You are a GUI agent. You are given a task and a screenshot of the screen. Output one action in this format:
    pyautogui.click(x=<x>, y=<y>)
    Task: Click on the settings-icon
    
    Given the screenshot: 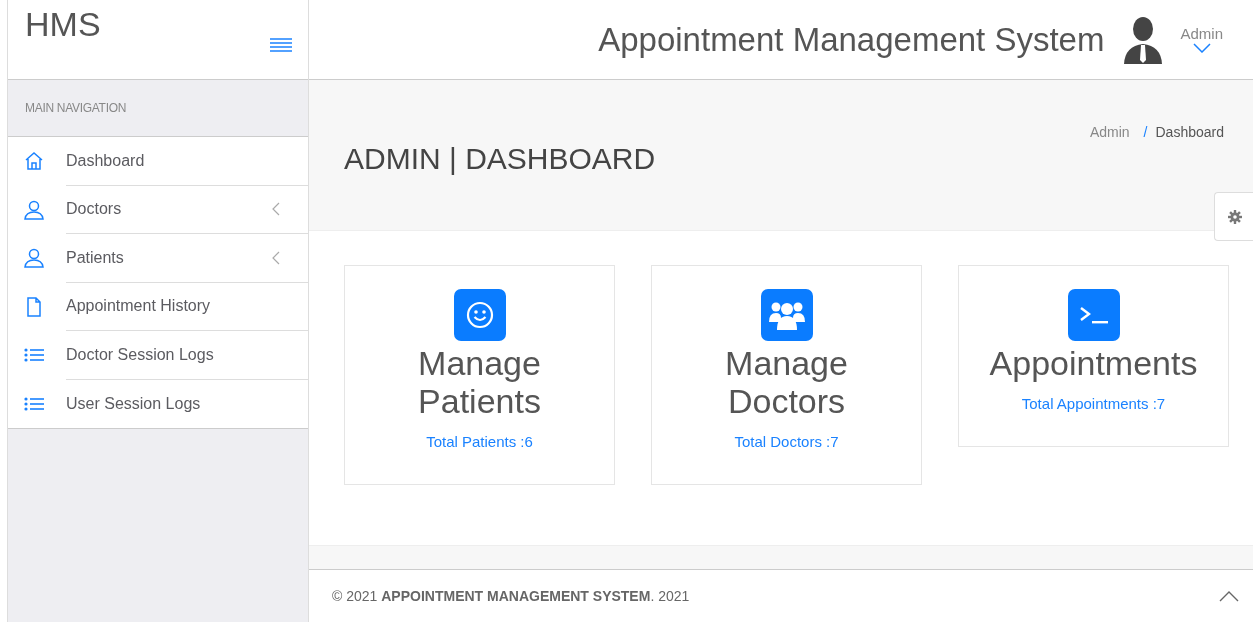 What is the action you would take?
    pyautogui.click(x=1235, y=216)
    